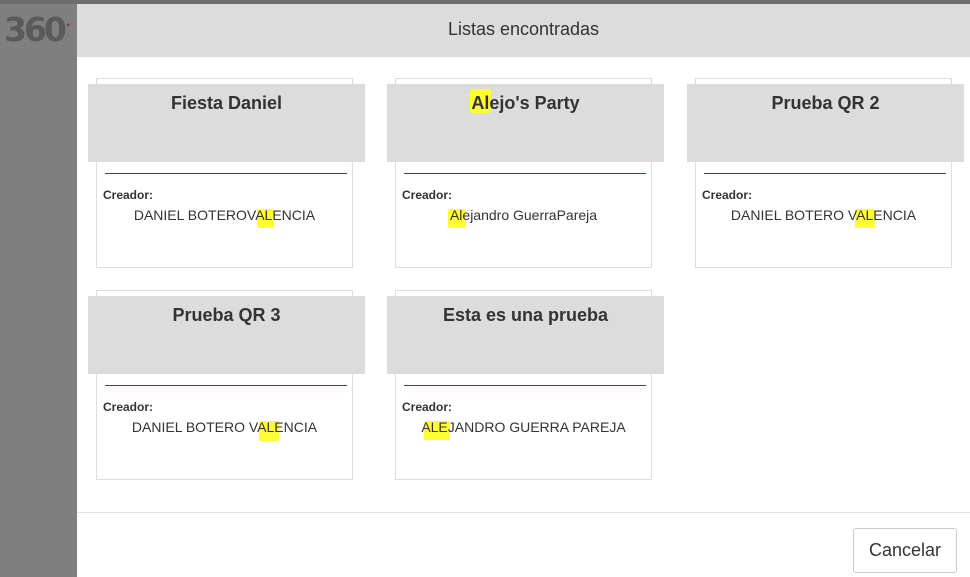 This screenshot has height=577, width=970. I want to click on creator-name: ALEJANDRO GUERRA PAREJA, so click(523, 427).